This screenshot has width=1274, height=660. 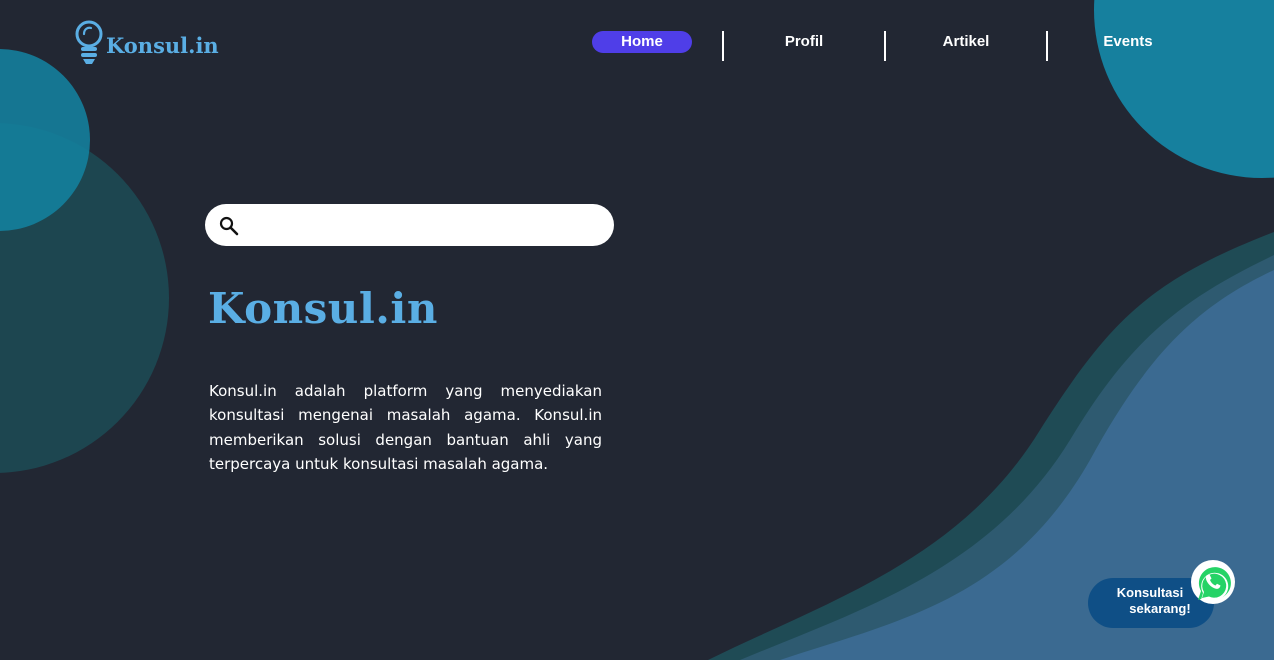 I want to click on nav-item-home: Home, so click(x=642, y=42).